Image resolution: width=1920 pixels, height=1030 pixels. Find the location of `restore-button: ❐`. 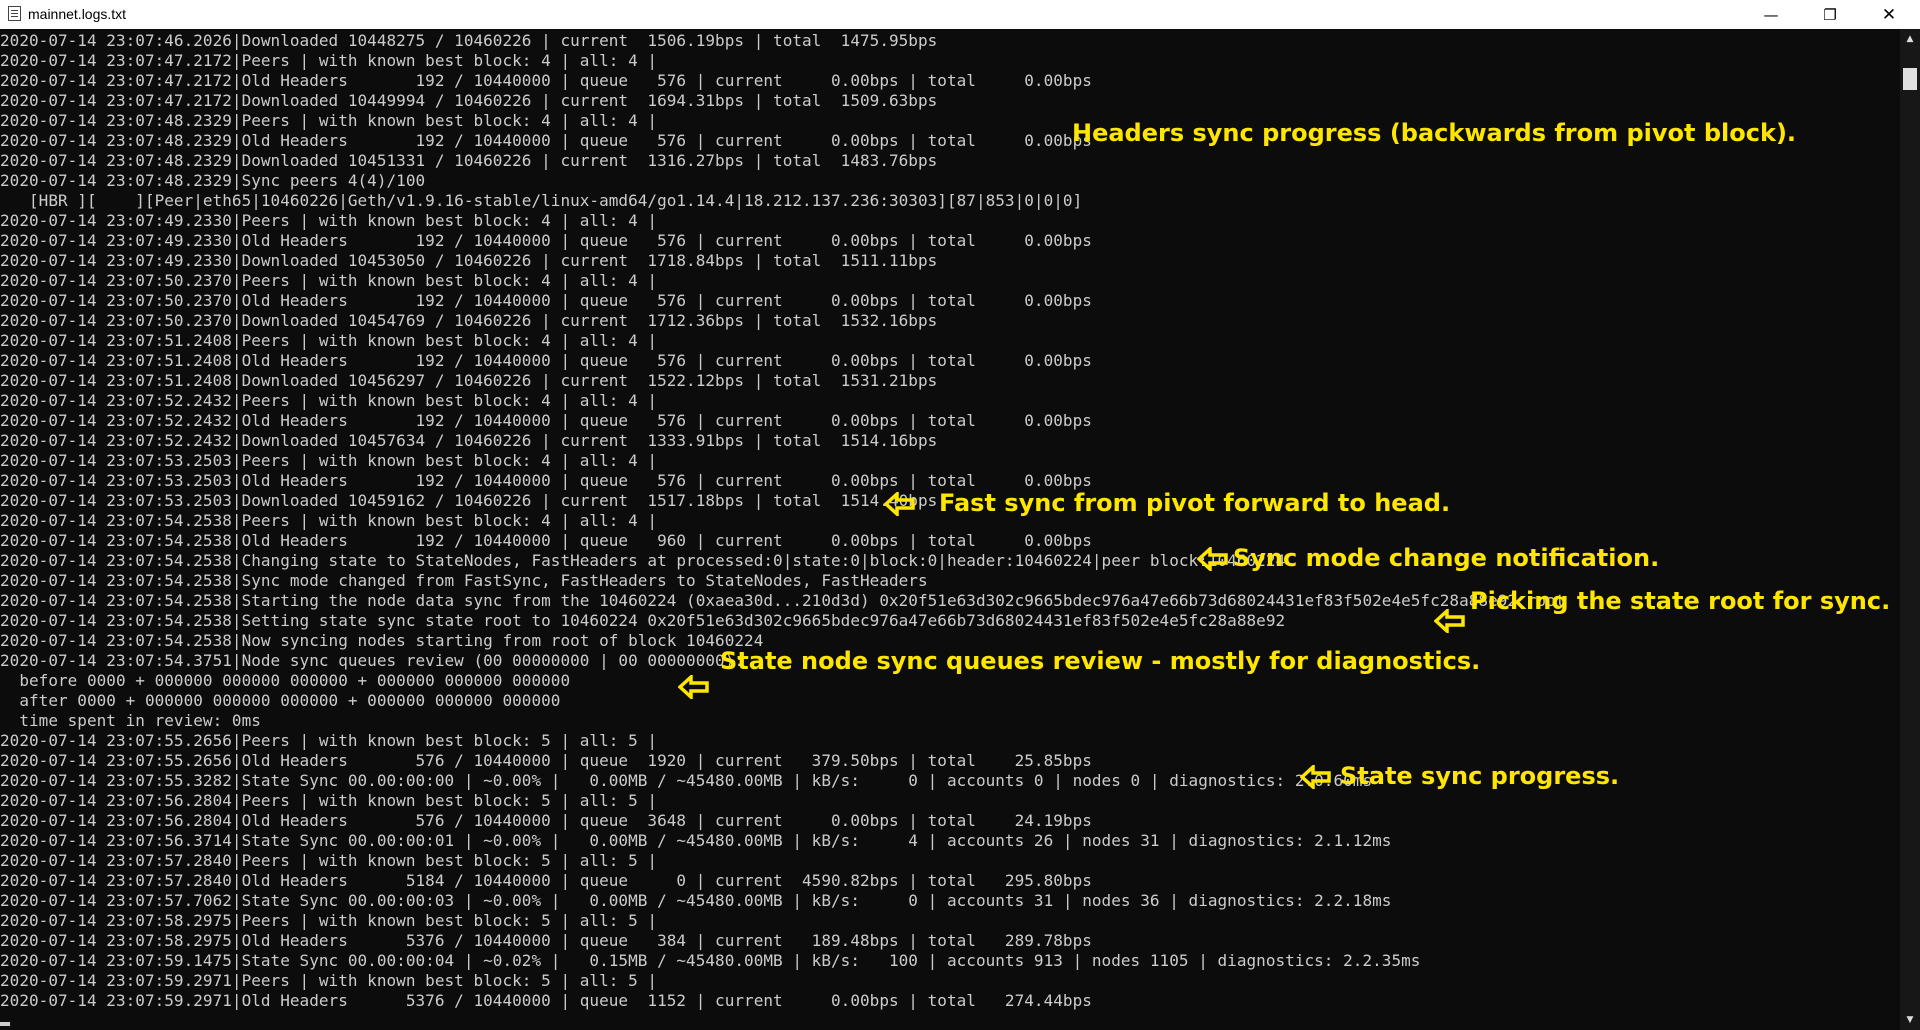

restore-button: ❐ is located at coordinates (1830, 14).